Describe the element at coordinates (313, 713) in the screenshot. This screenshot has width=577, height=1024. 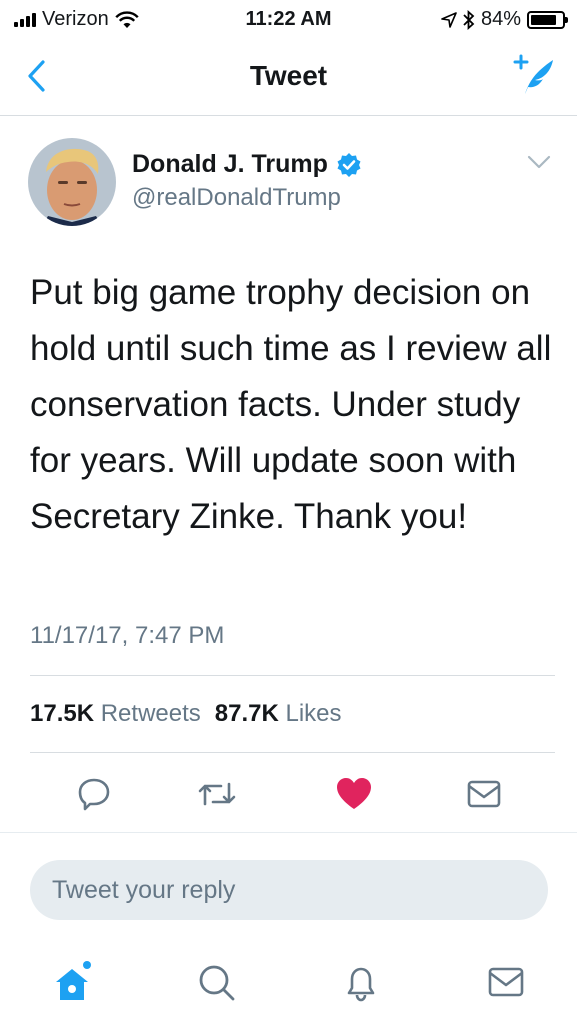
I see `likes-label: Likes` at that location.